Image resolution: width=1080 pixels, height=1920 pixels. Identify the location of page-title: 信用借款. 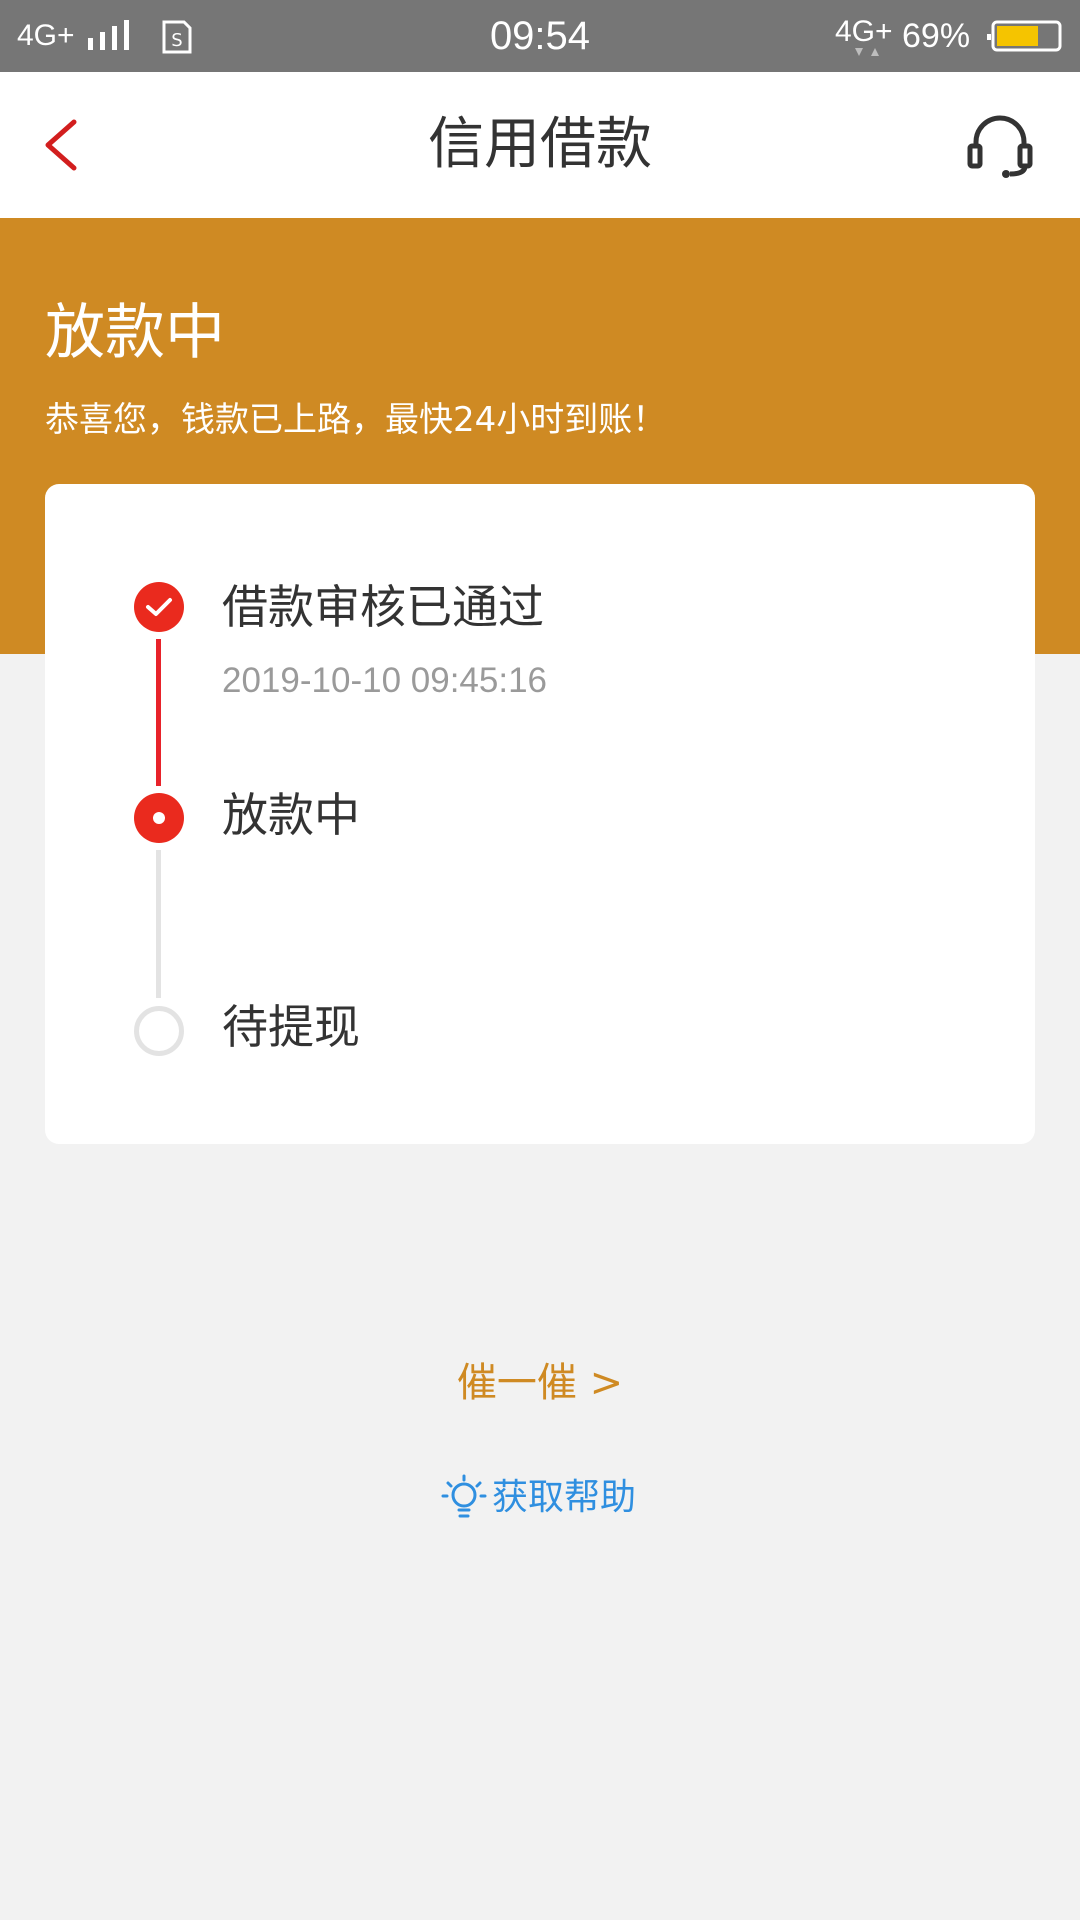
(540, 144).